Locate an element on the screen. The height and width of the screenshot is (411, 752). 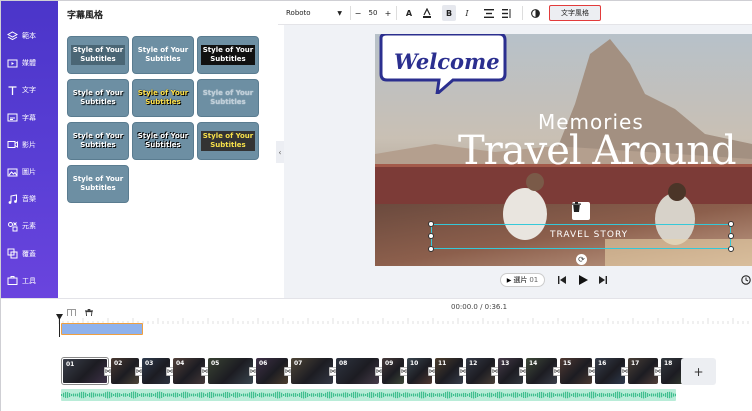
rail-item-label: 影片 is located at coordinates (29, 144).